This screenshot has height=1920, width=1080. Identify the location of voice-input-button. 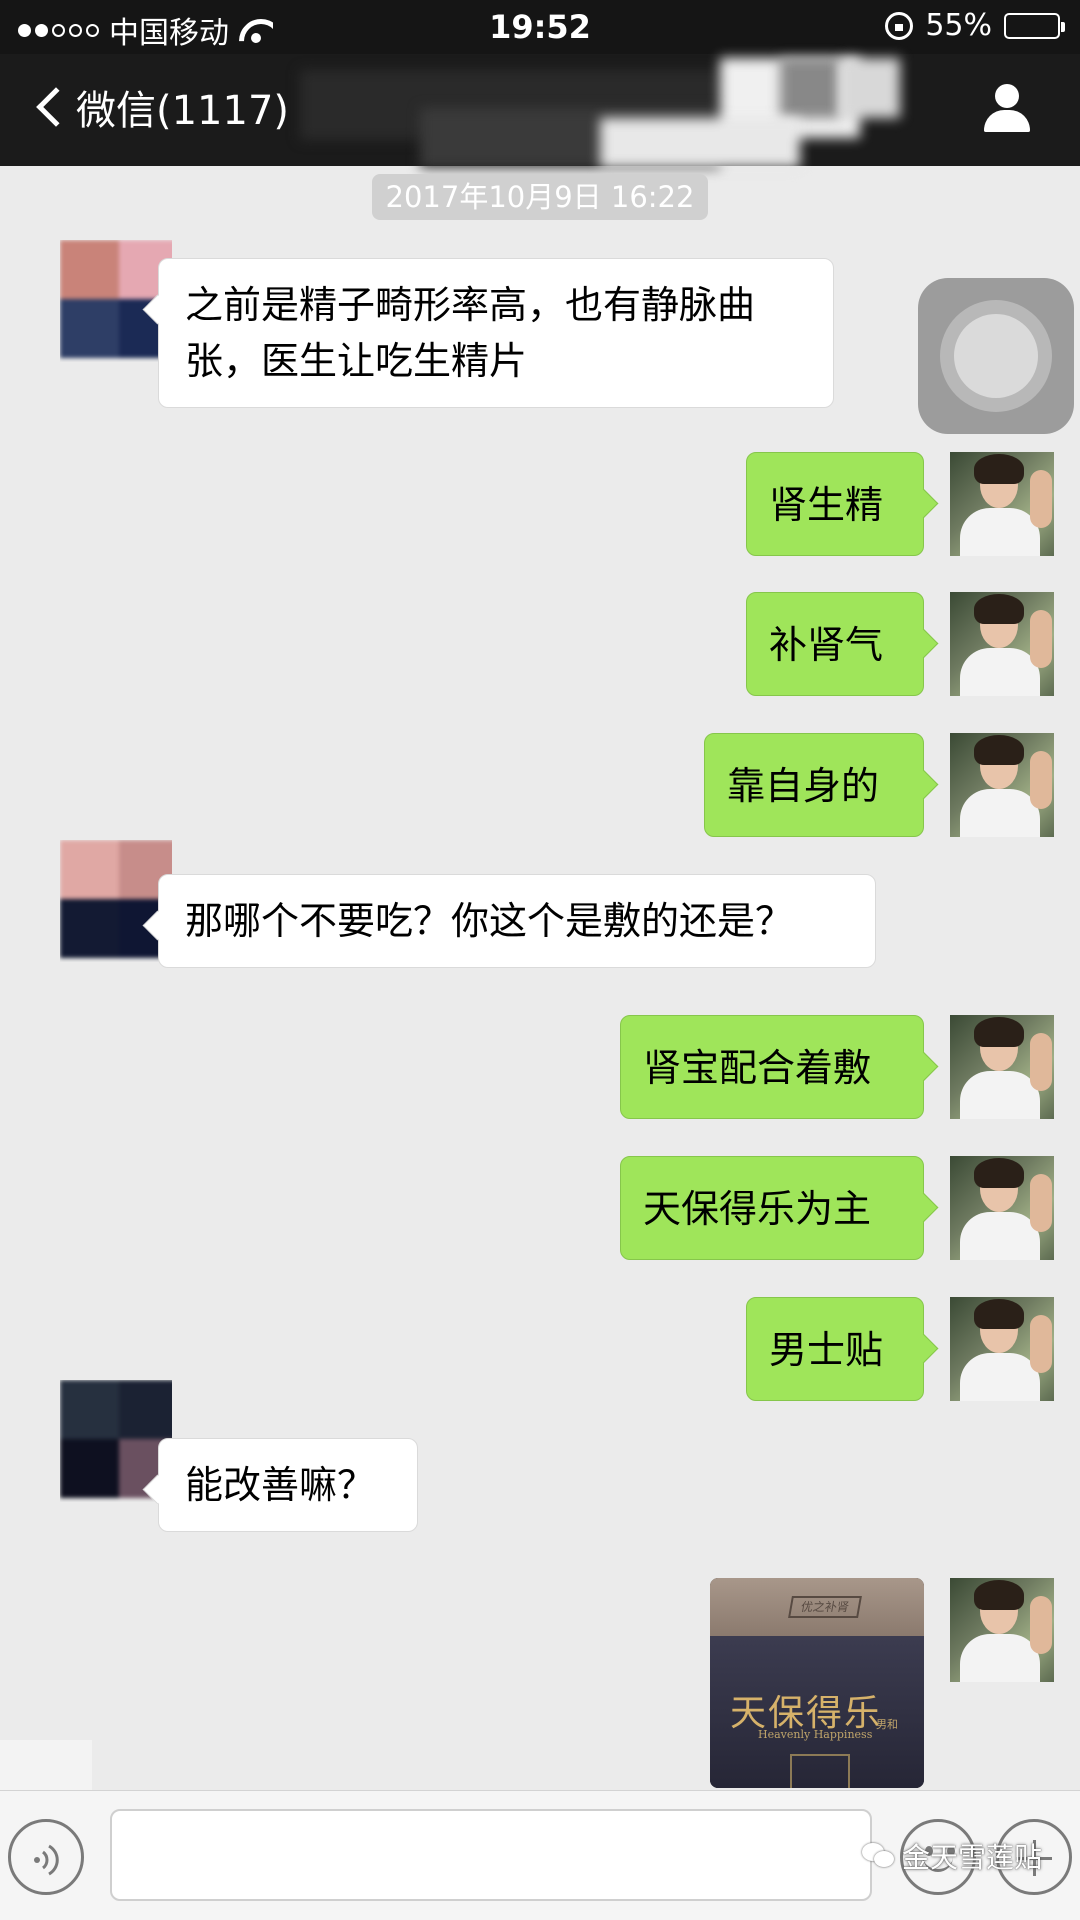
(46, 1857).